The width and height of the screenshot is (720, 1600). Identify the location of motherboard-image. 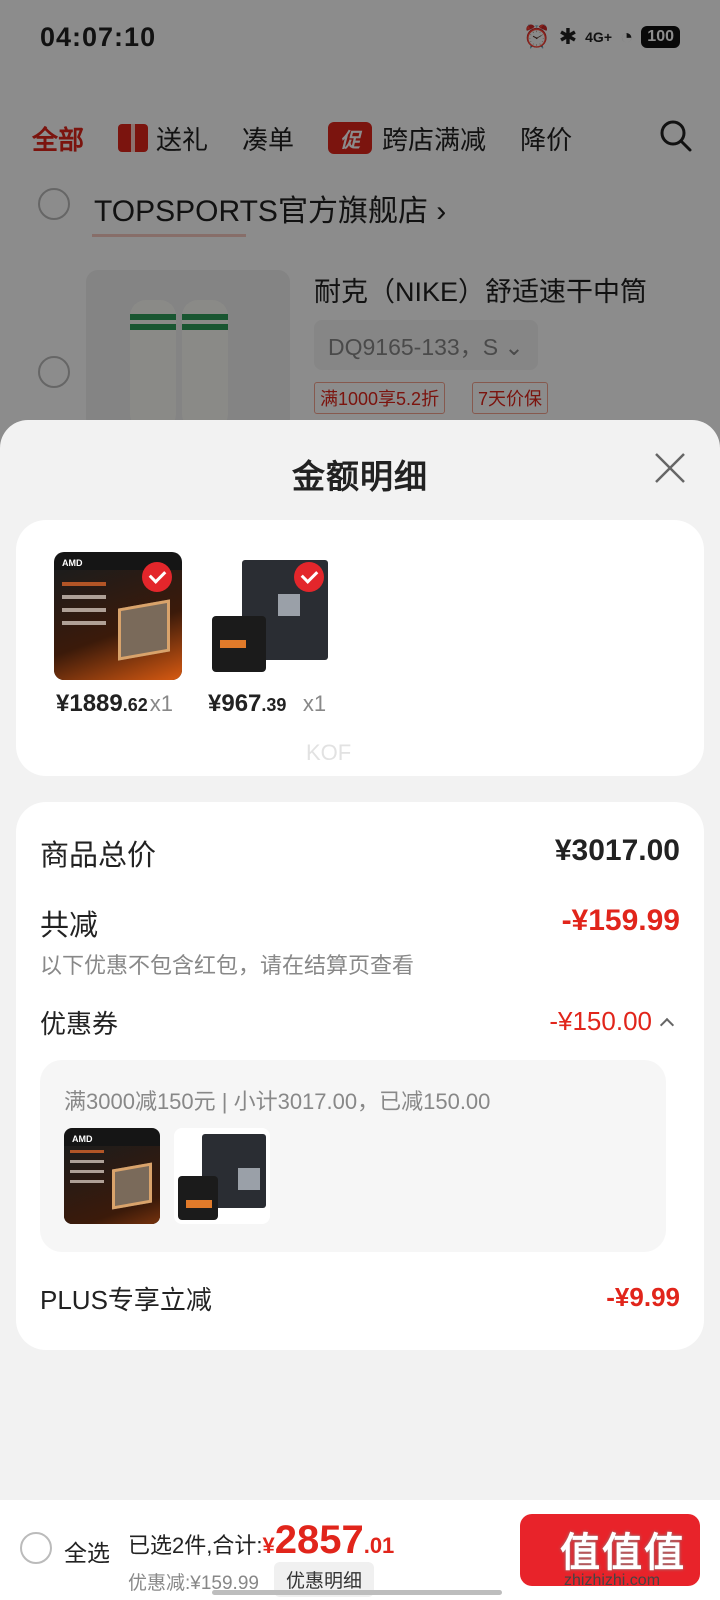
(270, 616).